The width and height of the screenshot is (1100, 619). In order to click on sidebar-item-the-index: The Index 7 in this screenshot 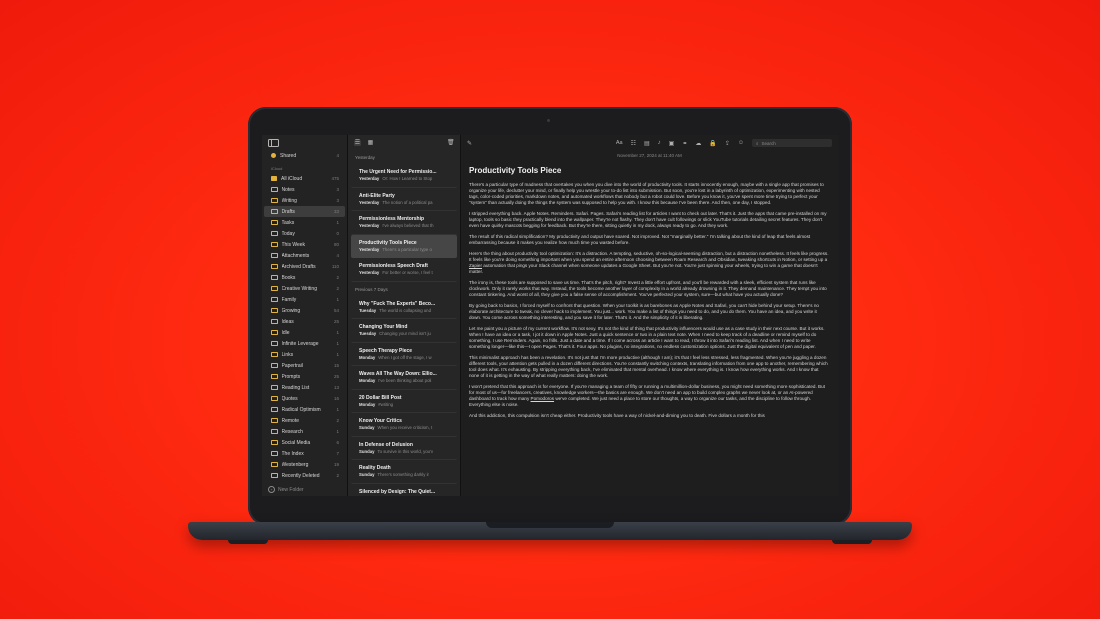, I will do `click(304, 453)`.